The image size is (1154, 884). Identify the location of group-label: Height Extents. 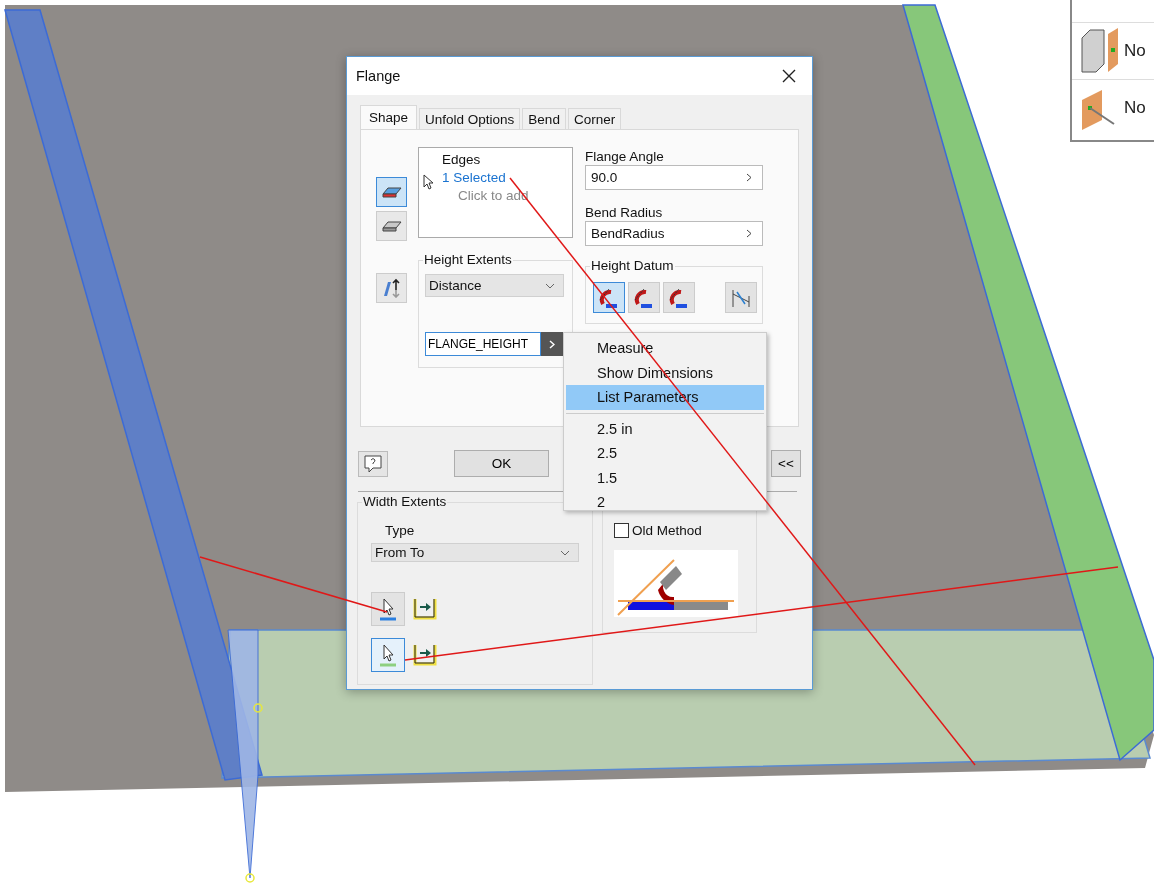
(468, 259).